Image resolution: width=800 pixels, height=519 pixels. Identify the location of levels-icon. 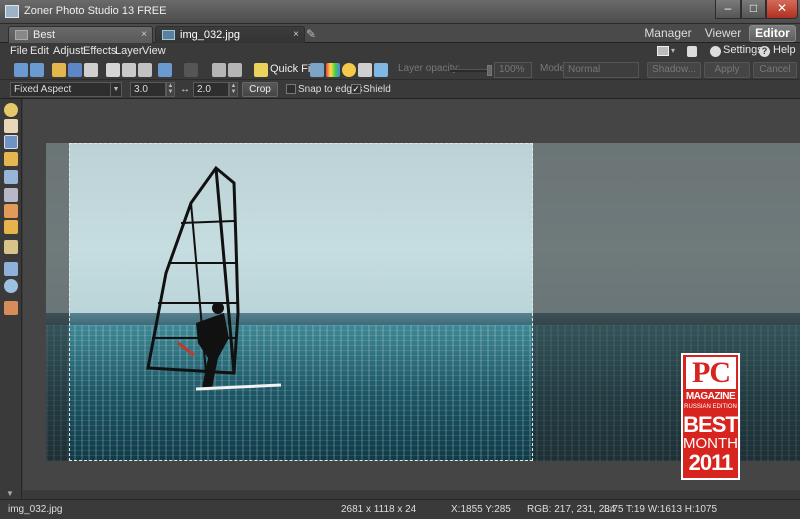
(365, 70).